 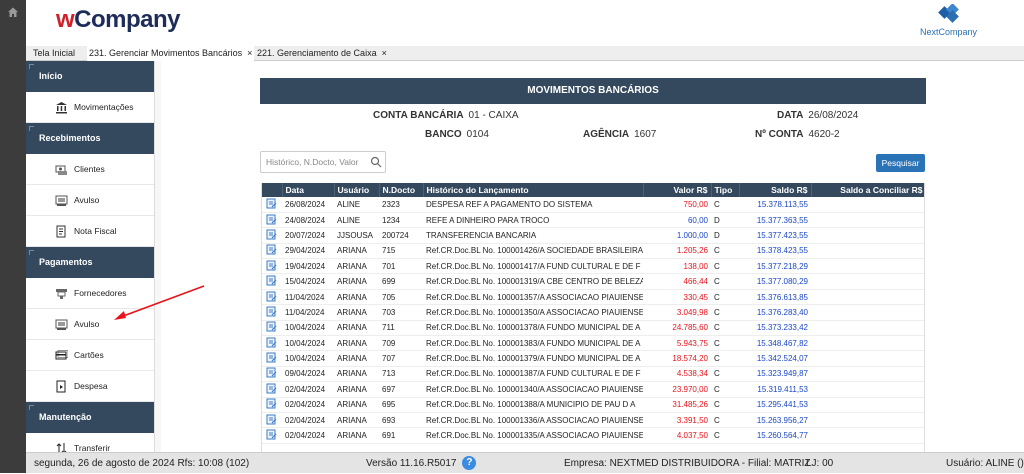 I want to click on col-data: Data, so click(x=308, y=190).